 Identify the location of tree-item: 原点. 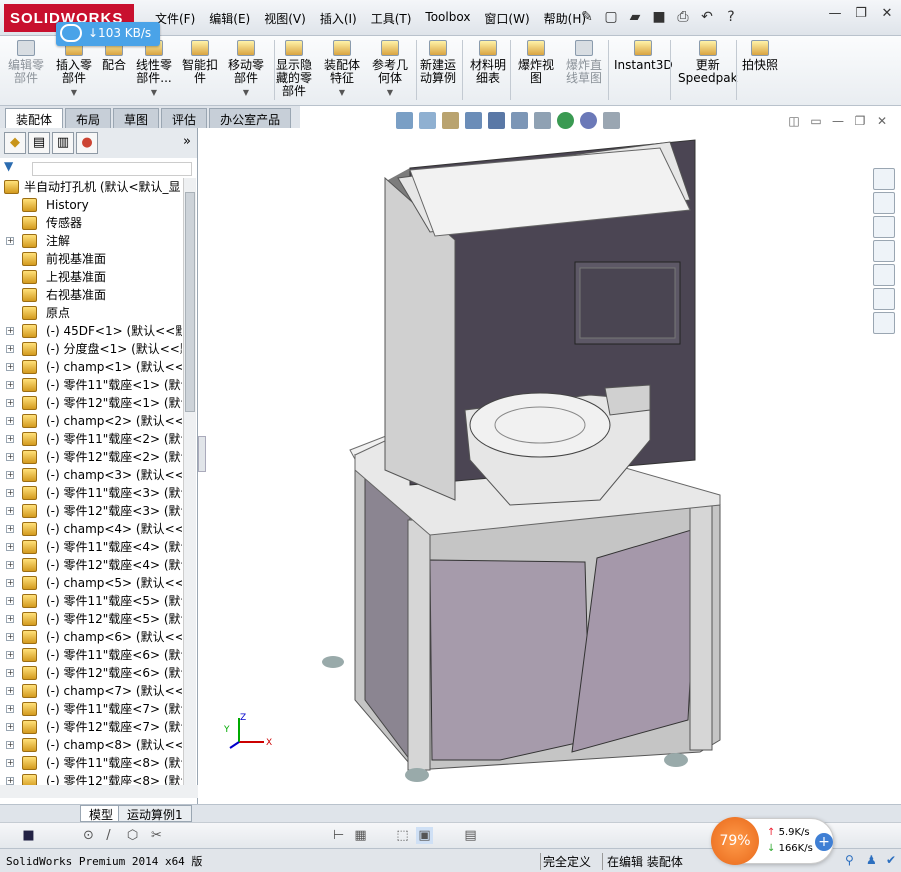
(91, 313).